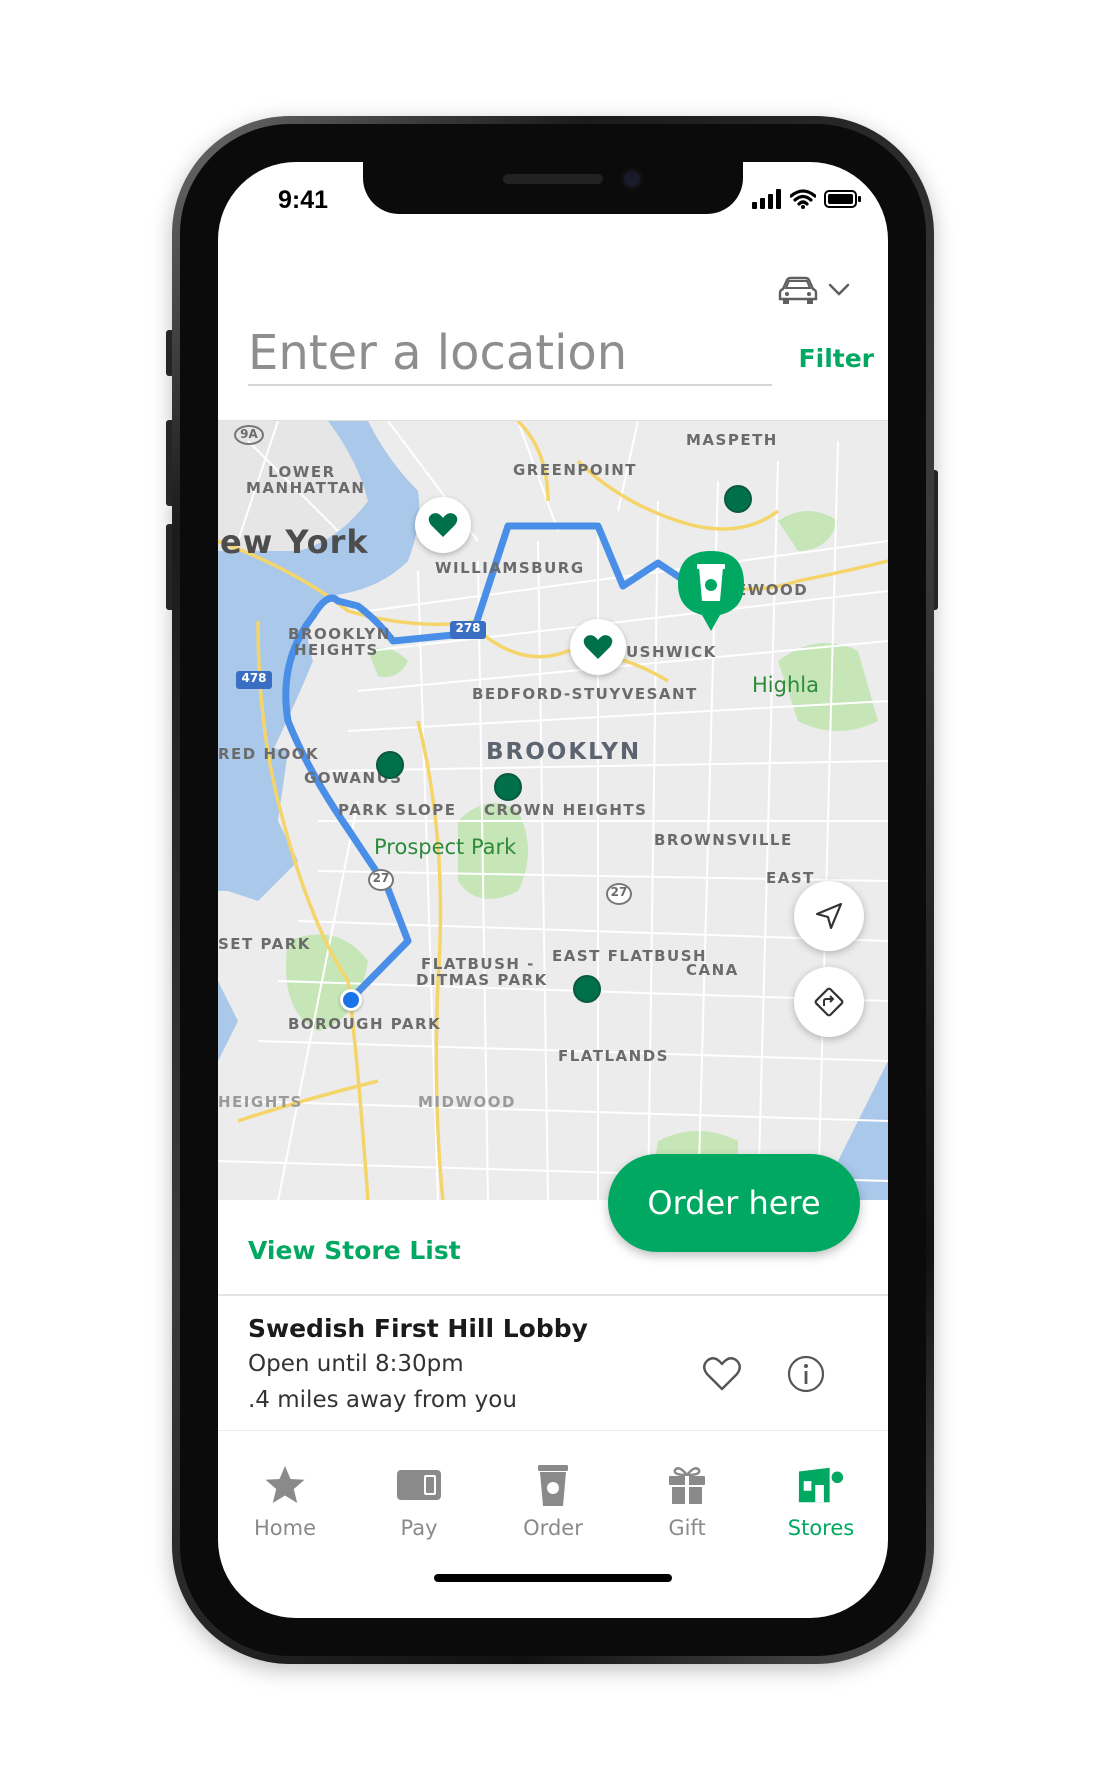 The height and width of the screenshot is (1778, 1100). Describe the element at coordinates (264, 944) in the screenshot. I see `label-sunset-park: SET PARK` at that location.